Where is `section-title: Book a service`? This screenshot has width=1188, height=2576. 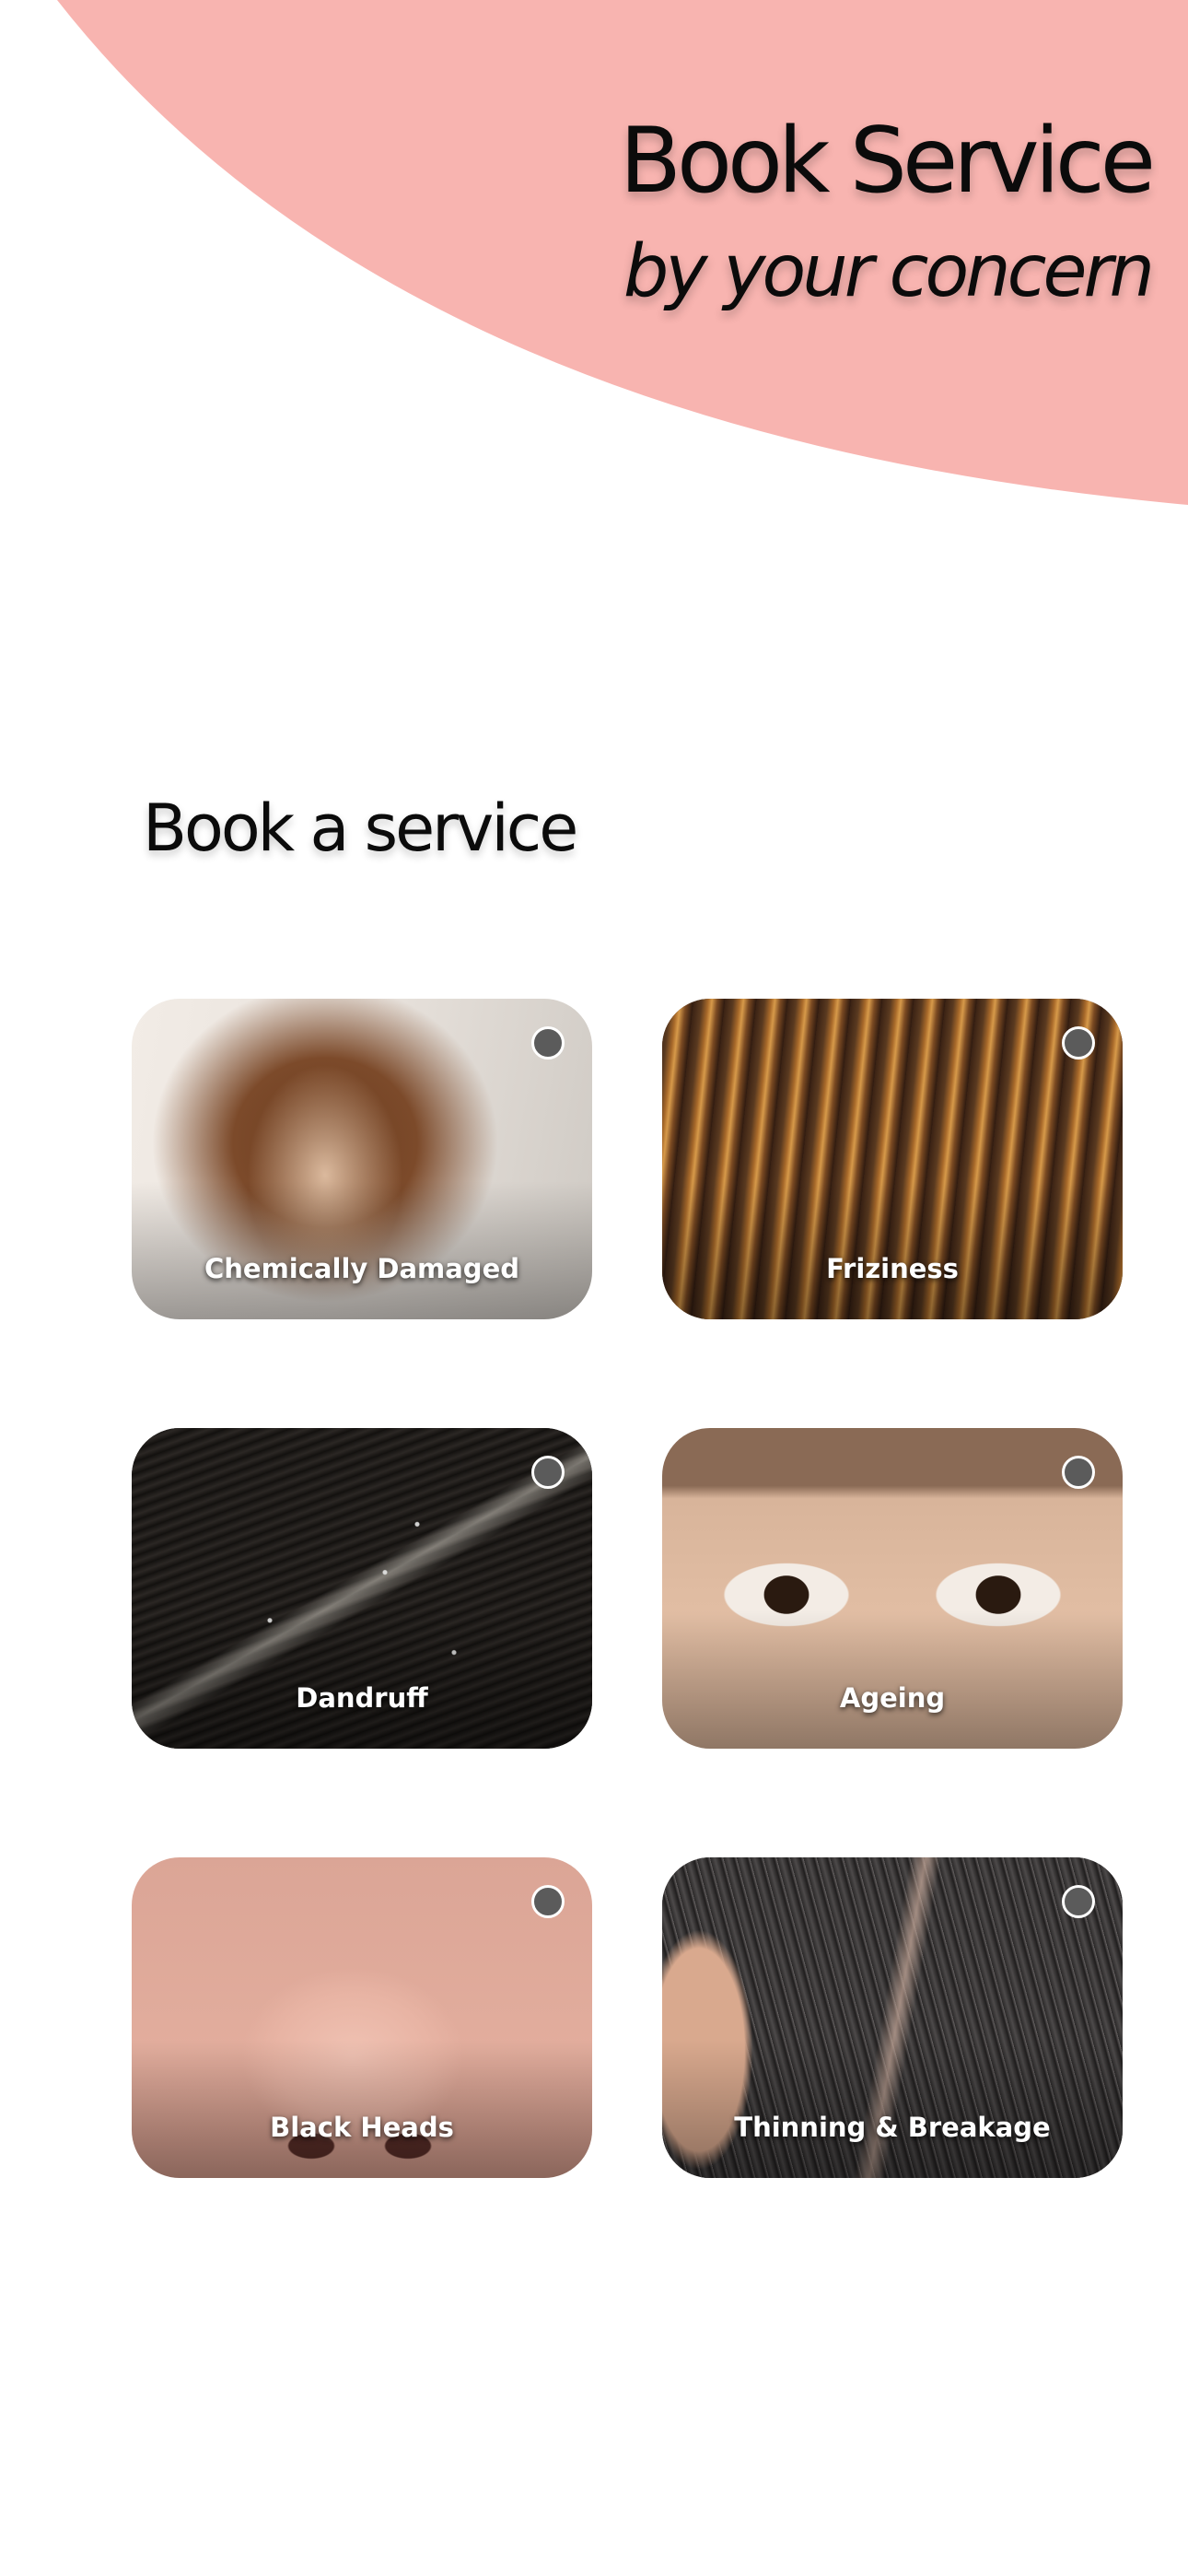 section-title: Book a service is located at coordinates (360, 828).